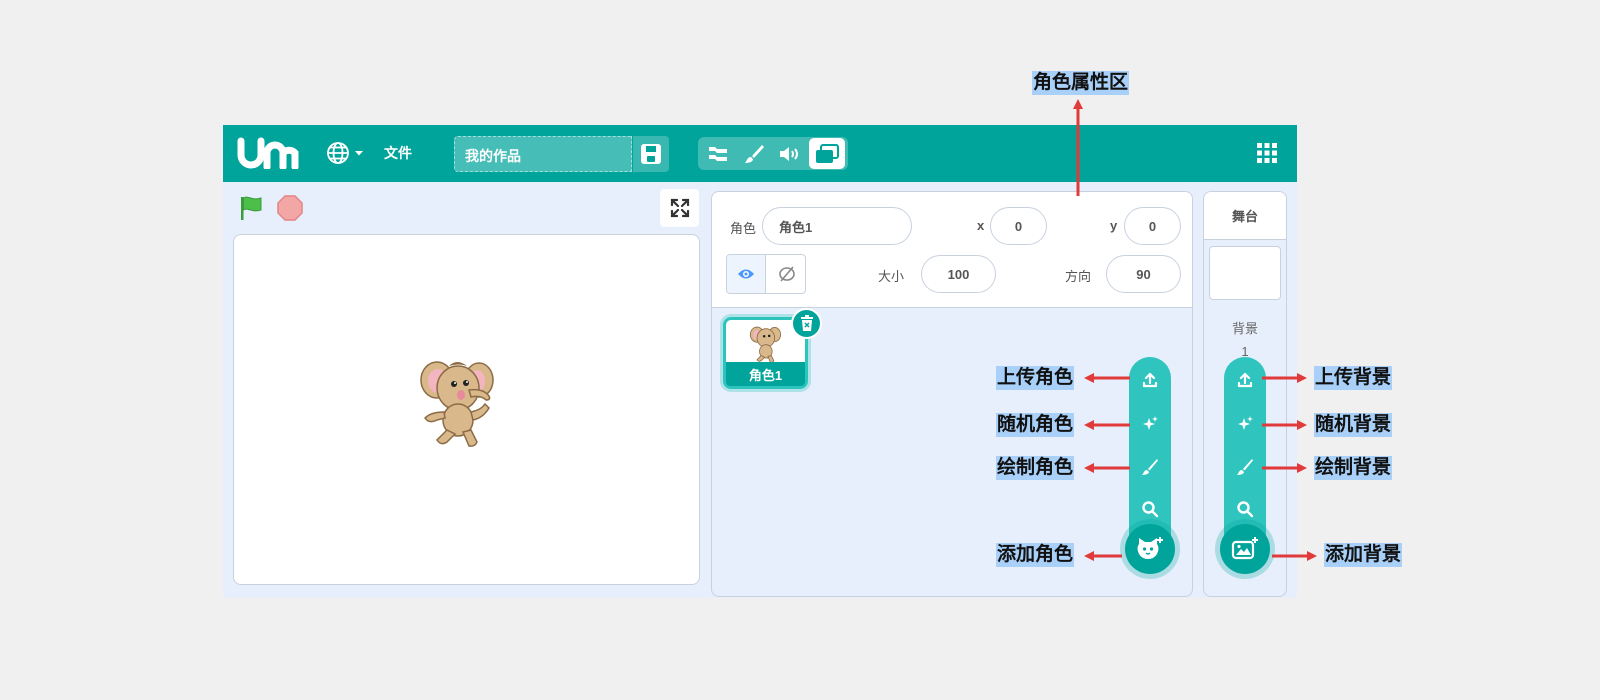  What do you see at coordinates (1353, 378) in the screenshot?
I see `annotation-upload-backdrop: 上传背景` at bounding box center [1353, 378].